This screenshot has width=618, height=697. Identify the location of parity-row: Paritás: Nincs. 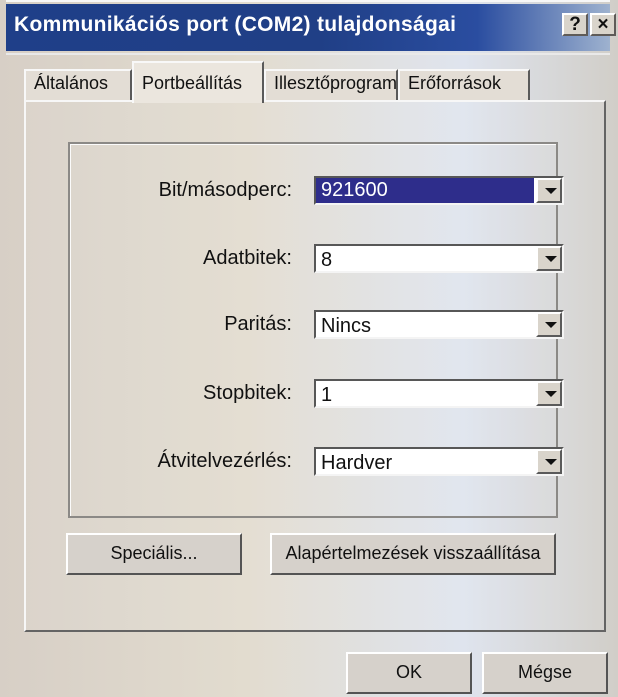
(317, 327).